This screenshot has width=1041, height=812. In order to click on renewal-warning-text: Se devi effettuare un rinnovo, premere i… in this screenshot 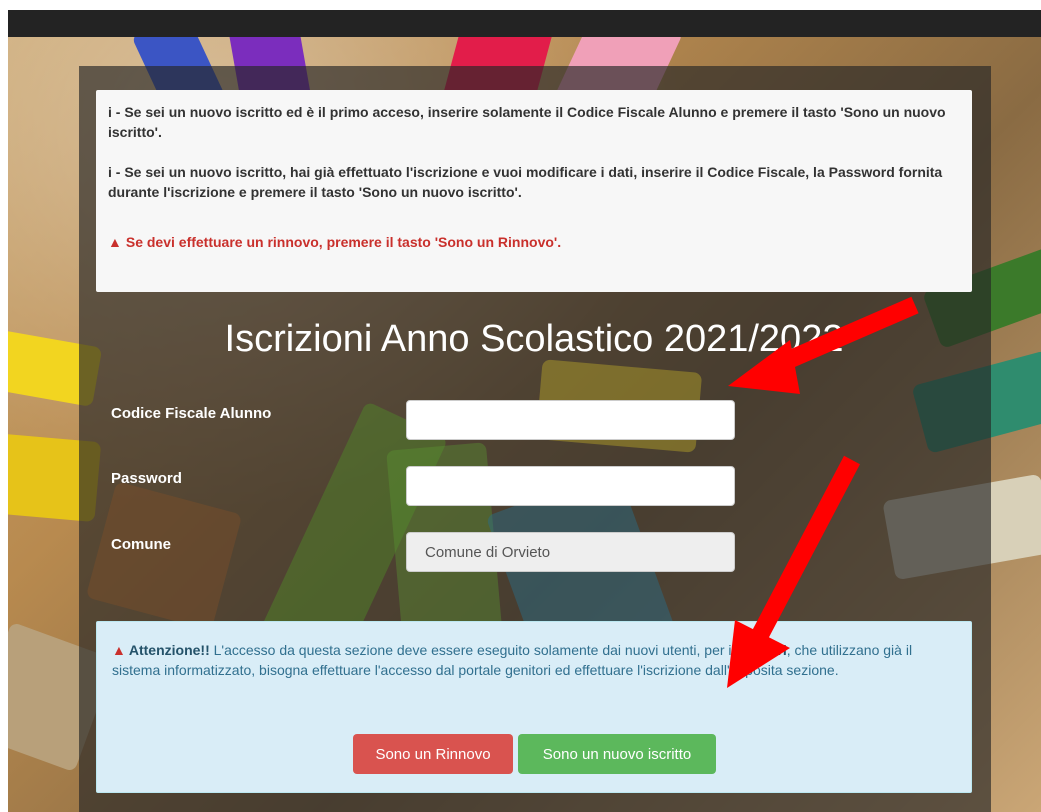, I will do `click(343, 242)`.